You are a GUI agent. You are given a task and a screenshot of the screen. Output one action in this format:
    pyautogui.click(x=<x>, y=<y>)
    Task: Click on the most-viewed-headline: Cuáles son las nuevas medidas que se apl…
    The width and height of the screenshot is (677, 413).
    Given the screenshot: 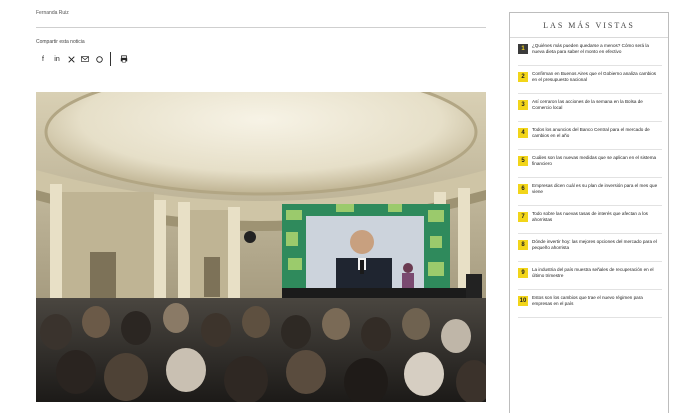 What is the action you would take?
    pyautogui.click(x=597, y=161)
    